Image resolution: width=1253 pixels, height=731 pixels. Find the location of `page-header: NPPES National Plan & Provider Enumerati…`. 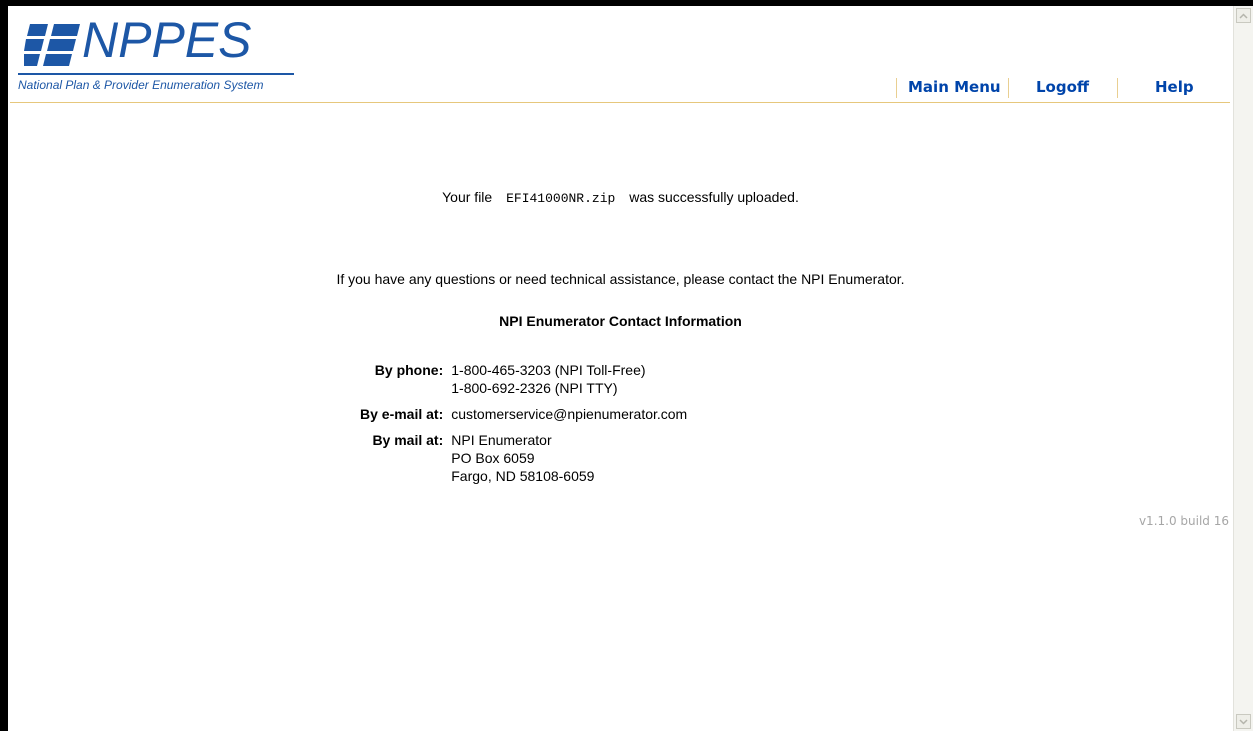

page-header: NPPES National Plan & Provider Enumerati… is located at coordinates (619, 56).